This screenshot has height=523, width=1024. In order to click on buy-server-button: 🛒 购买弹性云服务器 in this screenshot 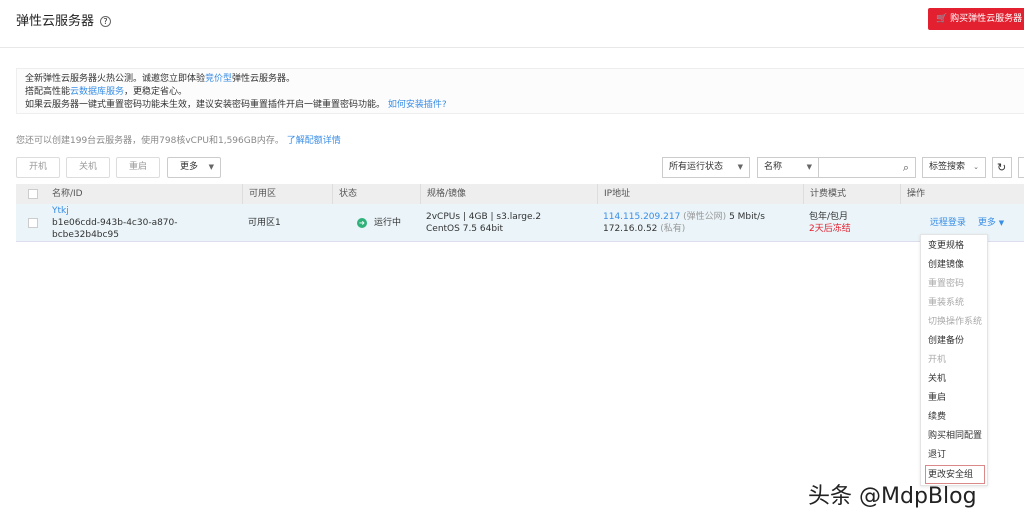, I will do `click(976, 19)`.